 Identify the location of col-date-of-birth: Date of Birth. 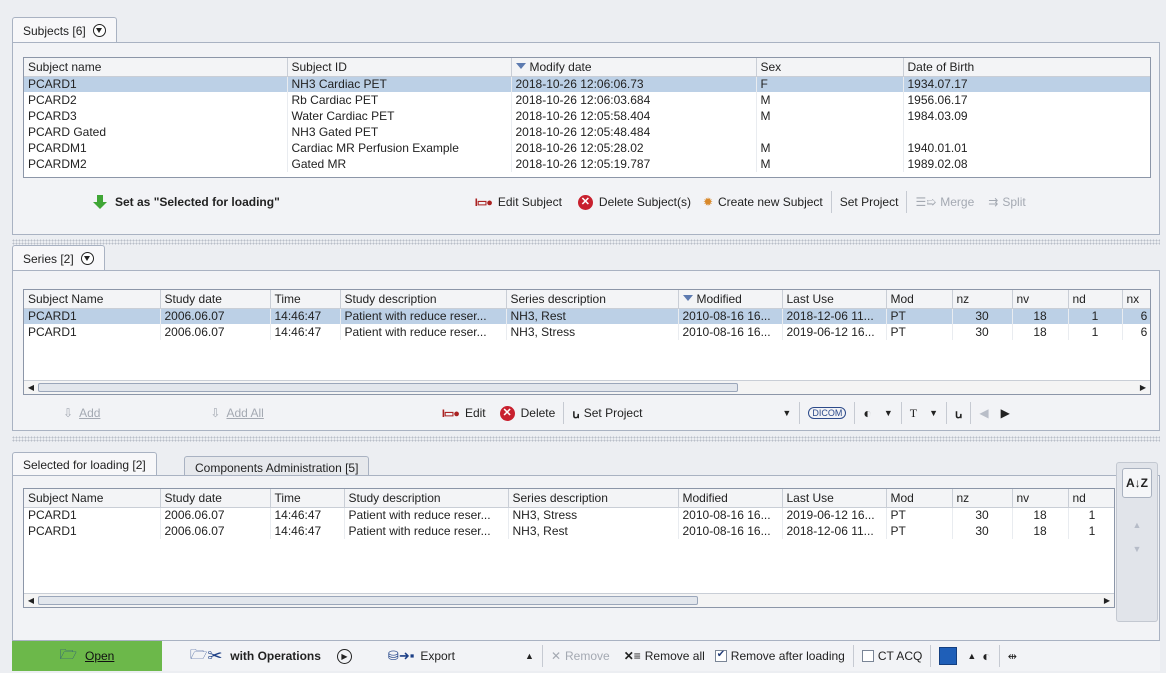
(1026, 67).